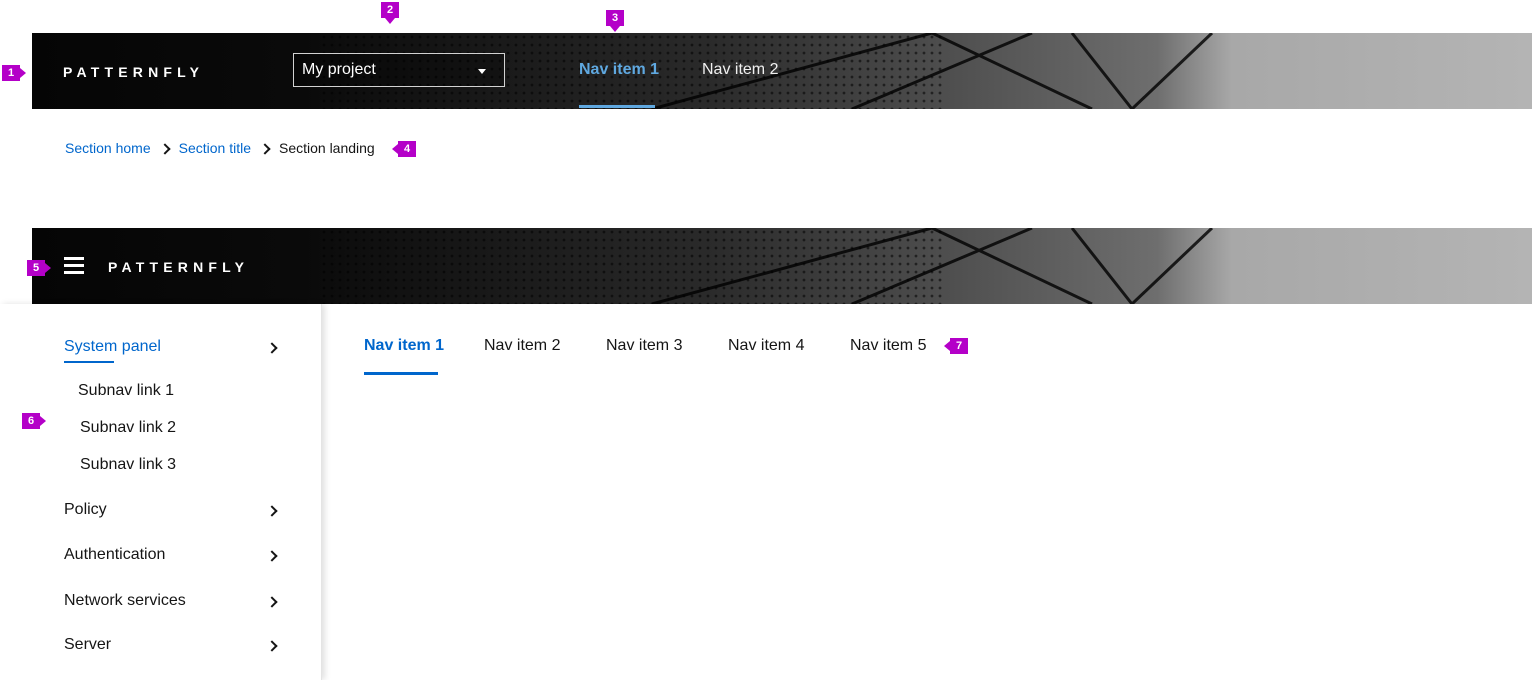 The width and height of the screenshot is (1532, 680). What do you see at coordinates (172, 555) in the screenshot?
I see `sidebar-item-authentication: Authentication` at bounding box center [172, 555].